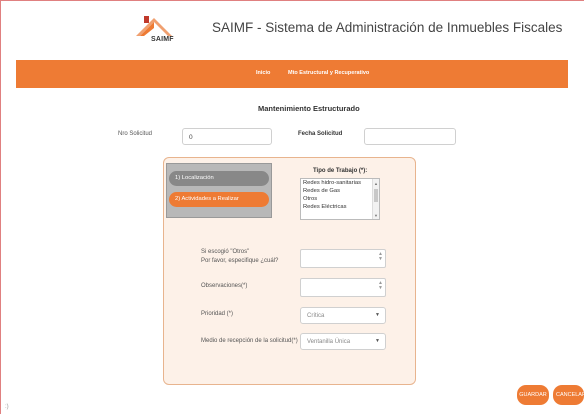 The width and height of the screenshot is (584, 414). Describe the element at coordinates (376, 195) in the screenshot. I see `scrollbar-thumb` at that location.